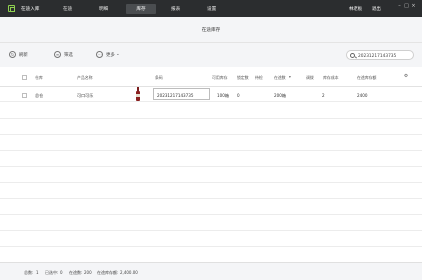  I want to click on minimize-icon: –, so click(399, 7).